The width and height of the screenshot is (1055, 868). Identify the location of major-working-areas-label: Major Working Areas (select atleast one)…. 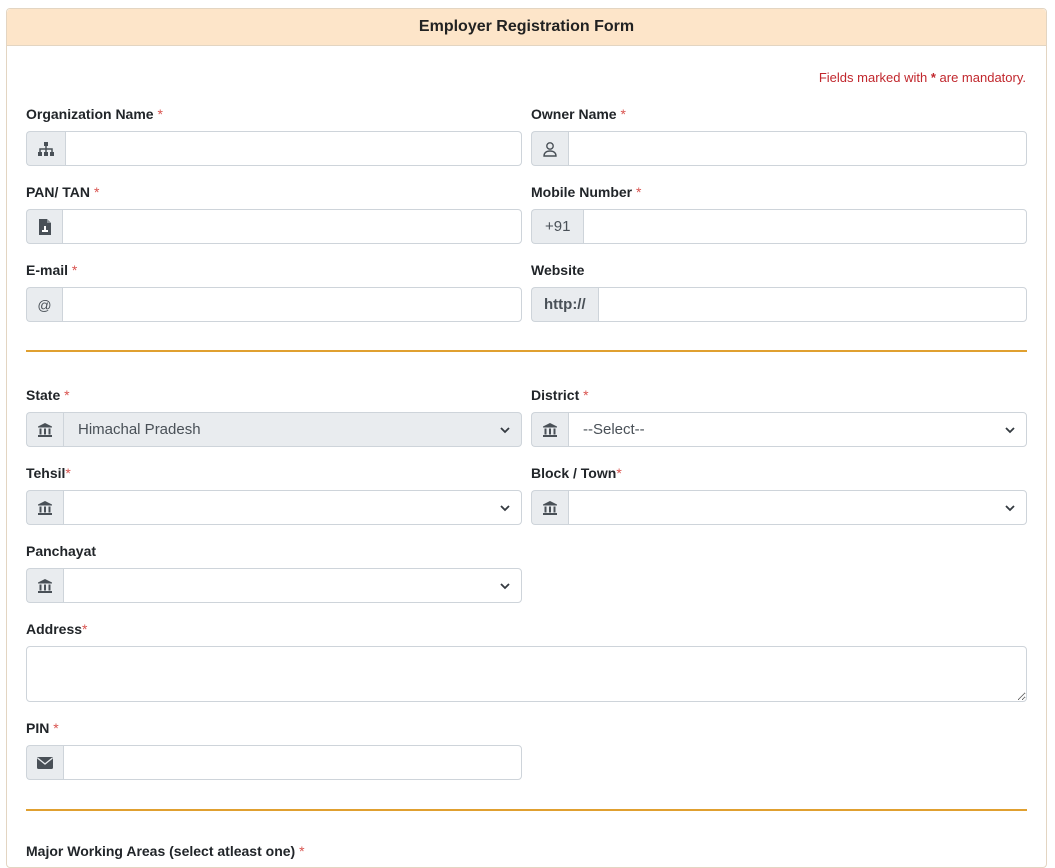
(165, 851).